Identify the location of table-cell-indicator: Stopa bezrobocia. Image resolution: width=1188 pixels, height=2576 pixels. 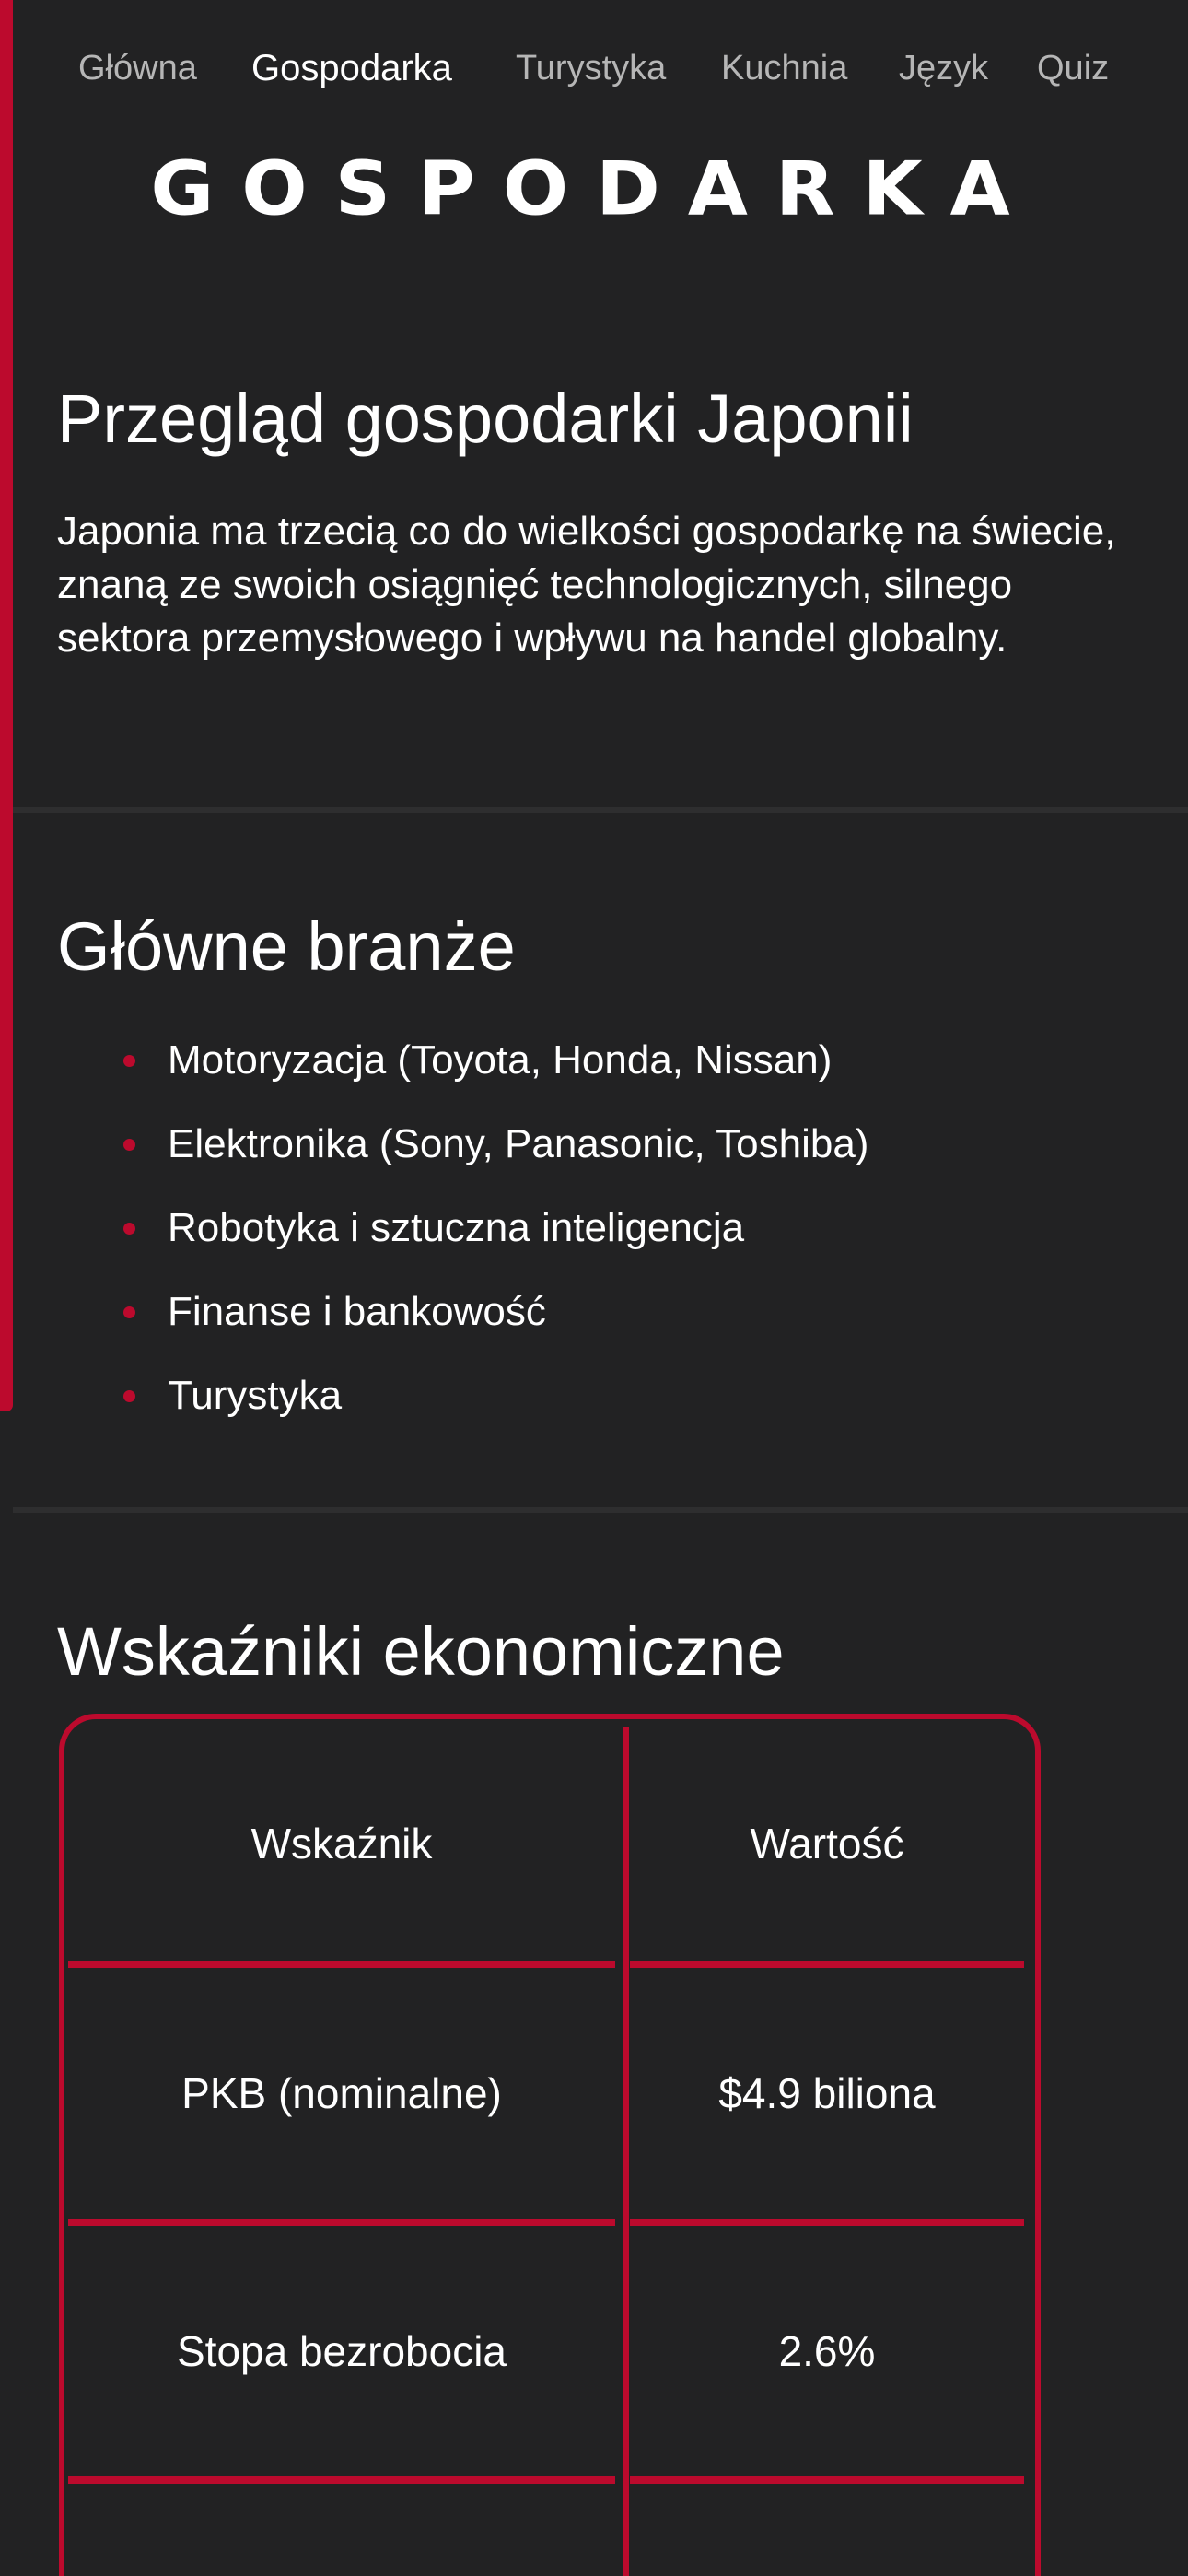
(341, 2351).